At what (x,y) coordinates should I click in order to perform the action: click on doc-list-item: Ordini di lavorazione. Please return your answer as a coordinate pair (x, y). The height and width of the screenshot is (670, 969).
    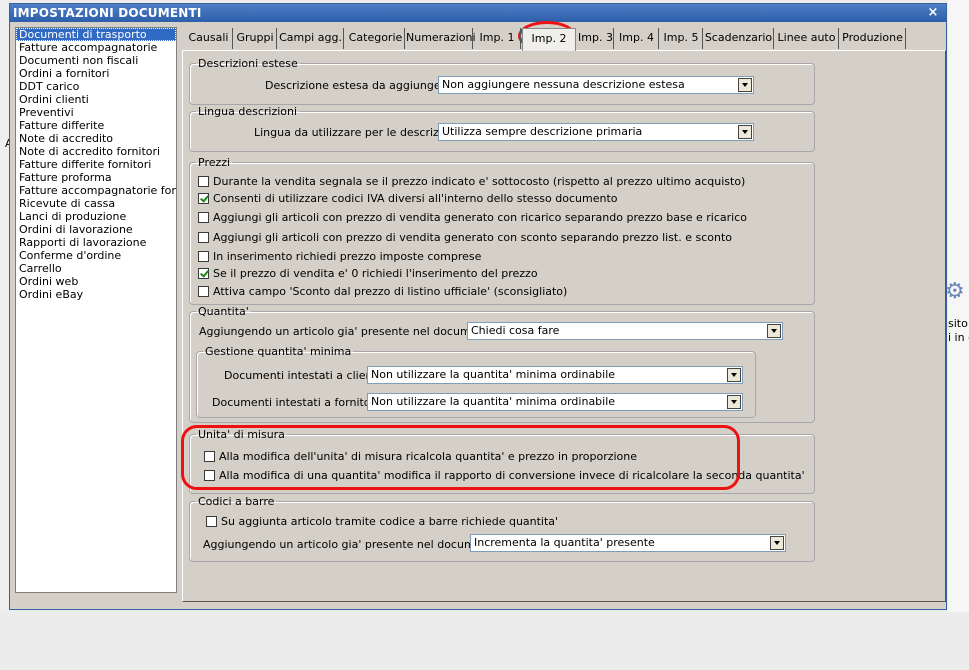
    Looking at the image, I should click on (96, 229).